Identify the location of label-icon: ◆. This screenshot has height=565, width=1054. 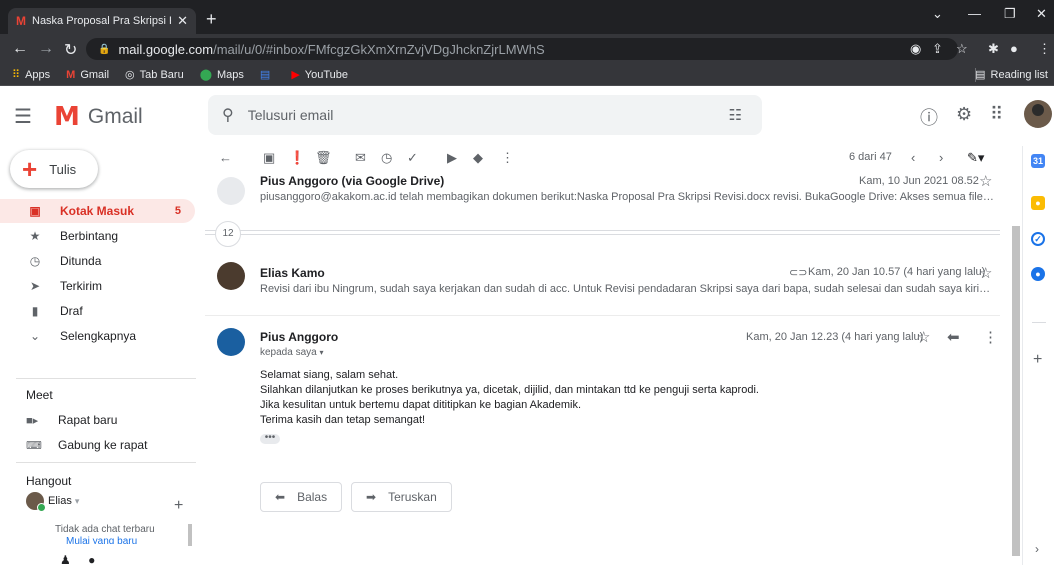
(478, 158).